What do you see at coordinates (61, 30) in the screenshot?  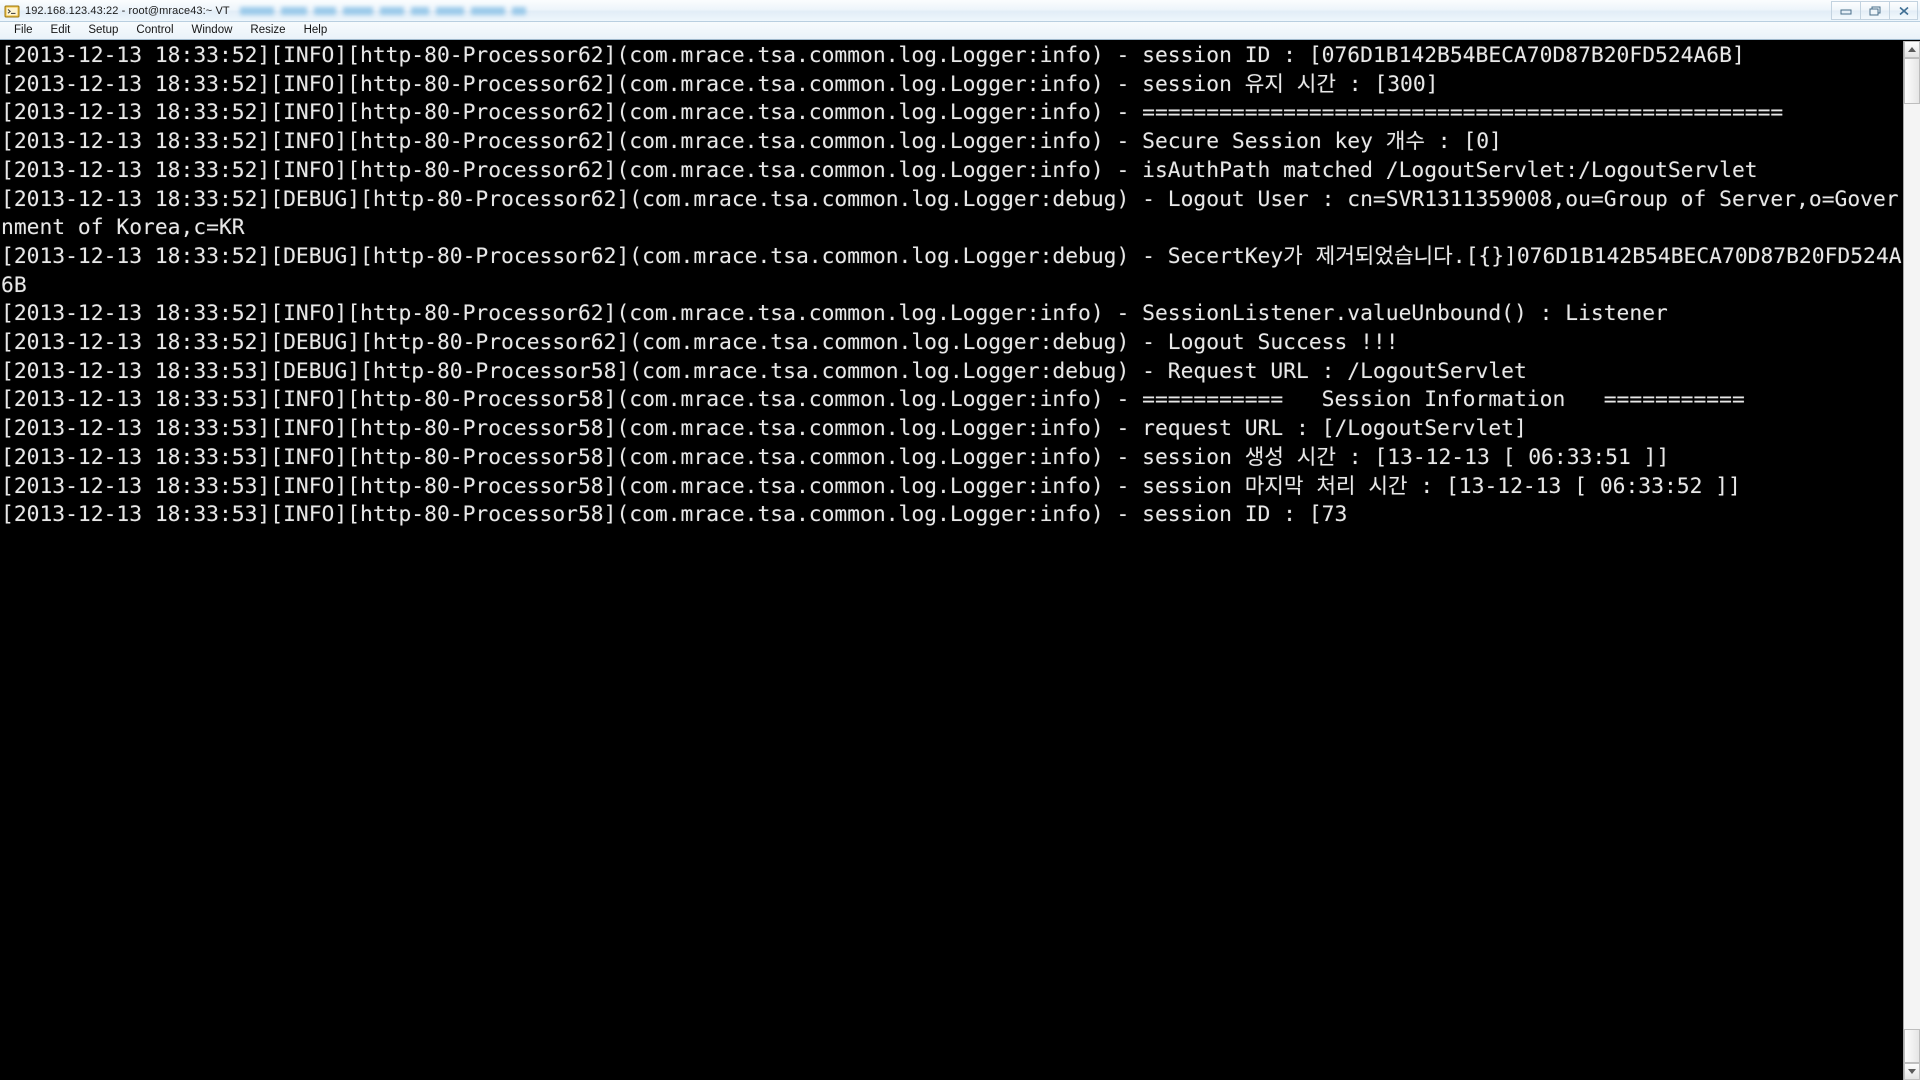 I see `menu-edit: Edit` at bounding box center [61, 30].